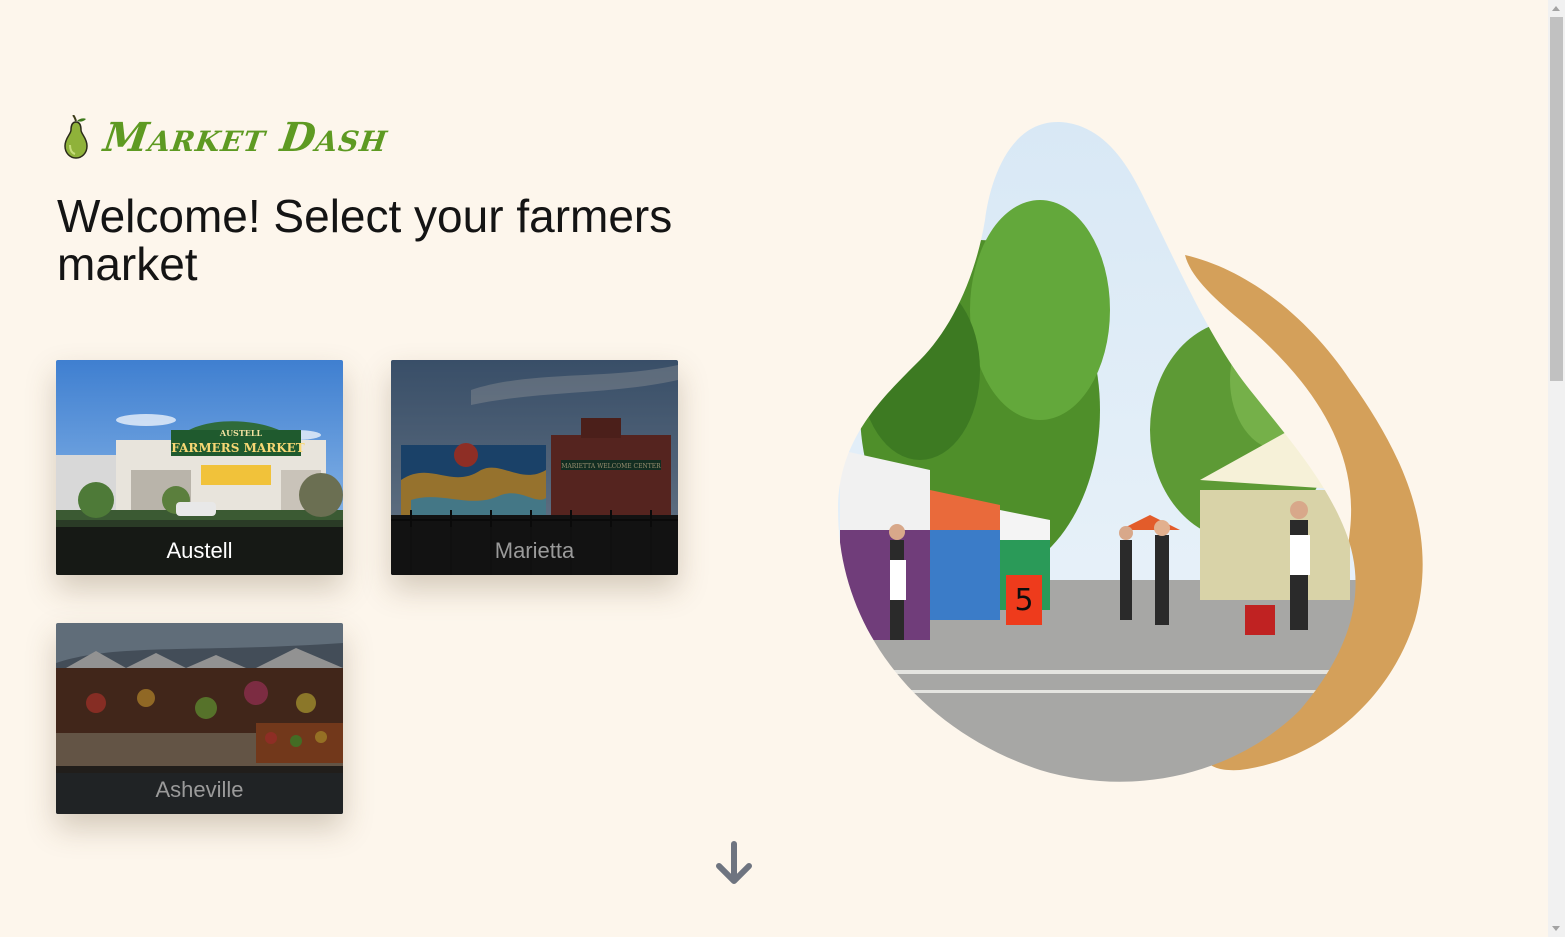  I want to click on brand-logo: Market Dash, so click(227, 137).